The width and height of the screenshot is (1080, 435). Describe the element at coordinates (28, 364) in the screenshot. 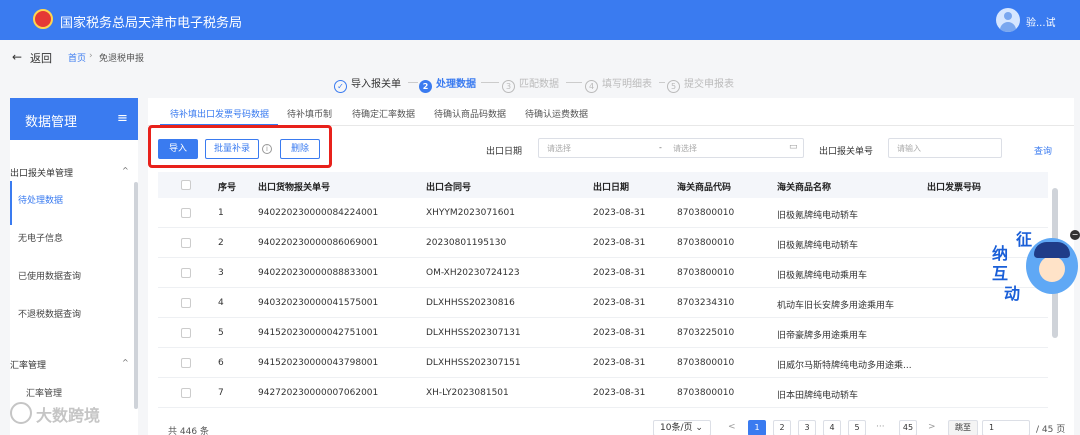

I see `sidebar-group-exchange-rate: 汇率管理` at that location.